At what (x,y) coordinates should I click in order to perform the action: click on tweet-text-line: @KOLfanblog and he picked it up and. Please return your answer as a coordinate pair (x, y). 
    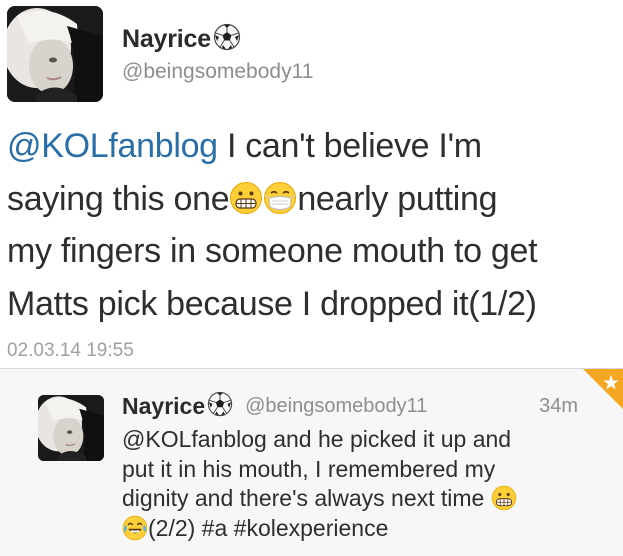
    Looking at the image, I should click on (317, 439).